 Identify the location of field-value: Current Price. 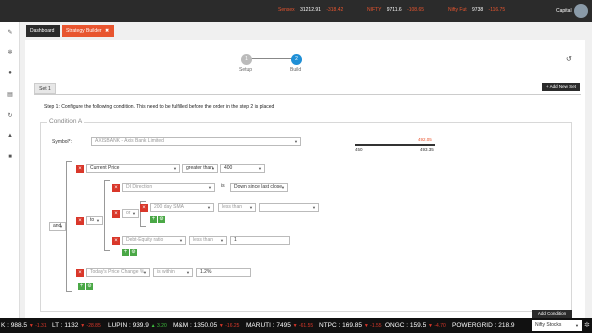
(105, 168).